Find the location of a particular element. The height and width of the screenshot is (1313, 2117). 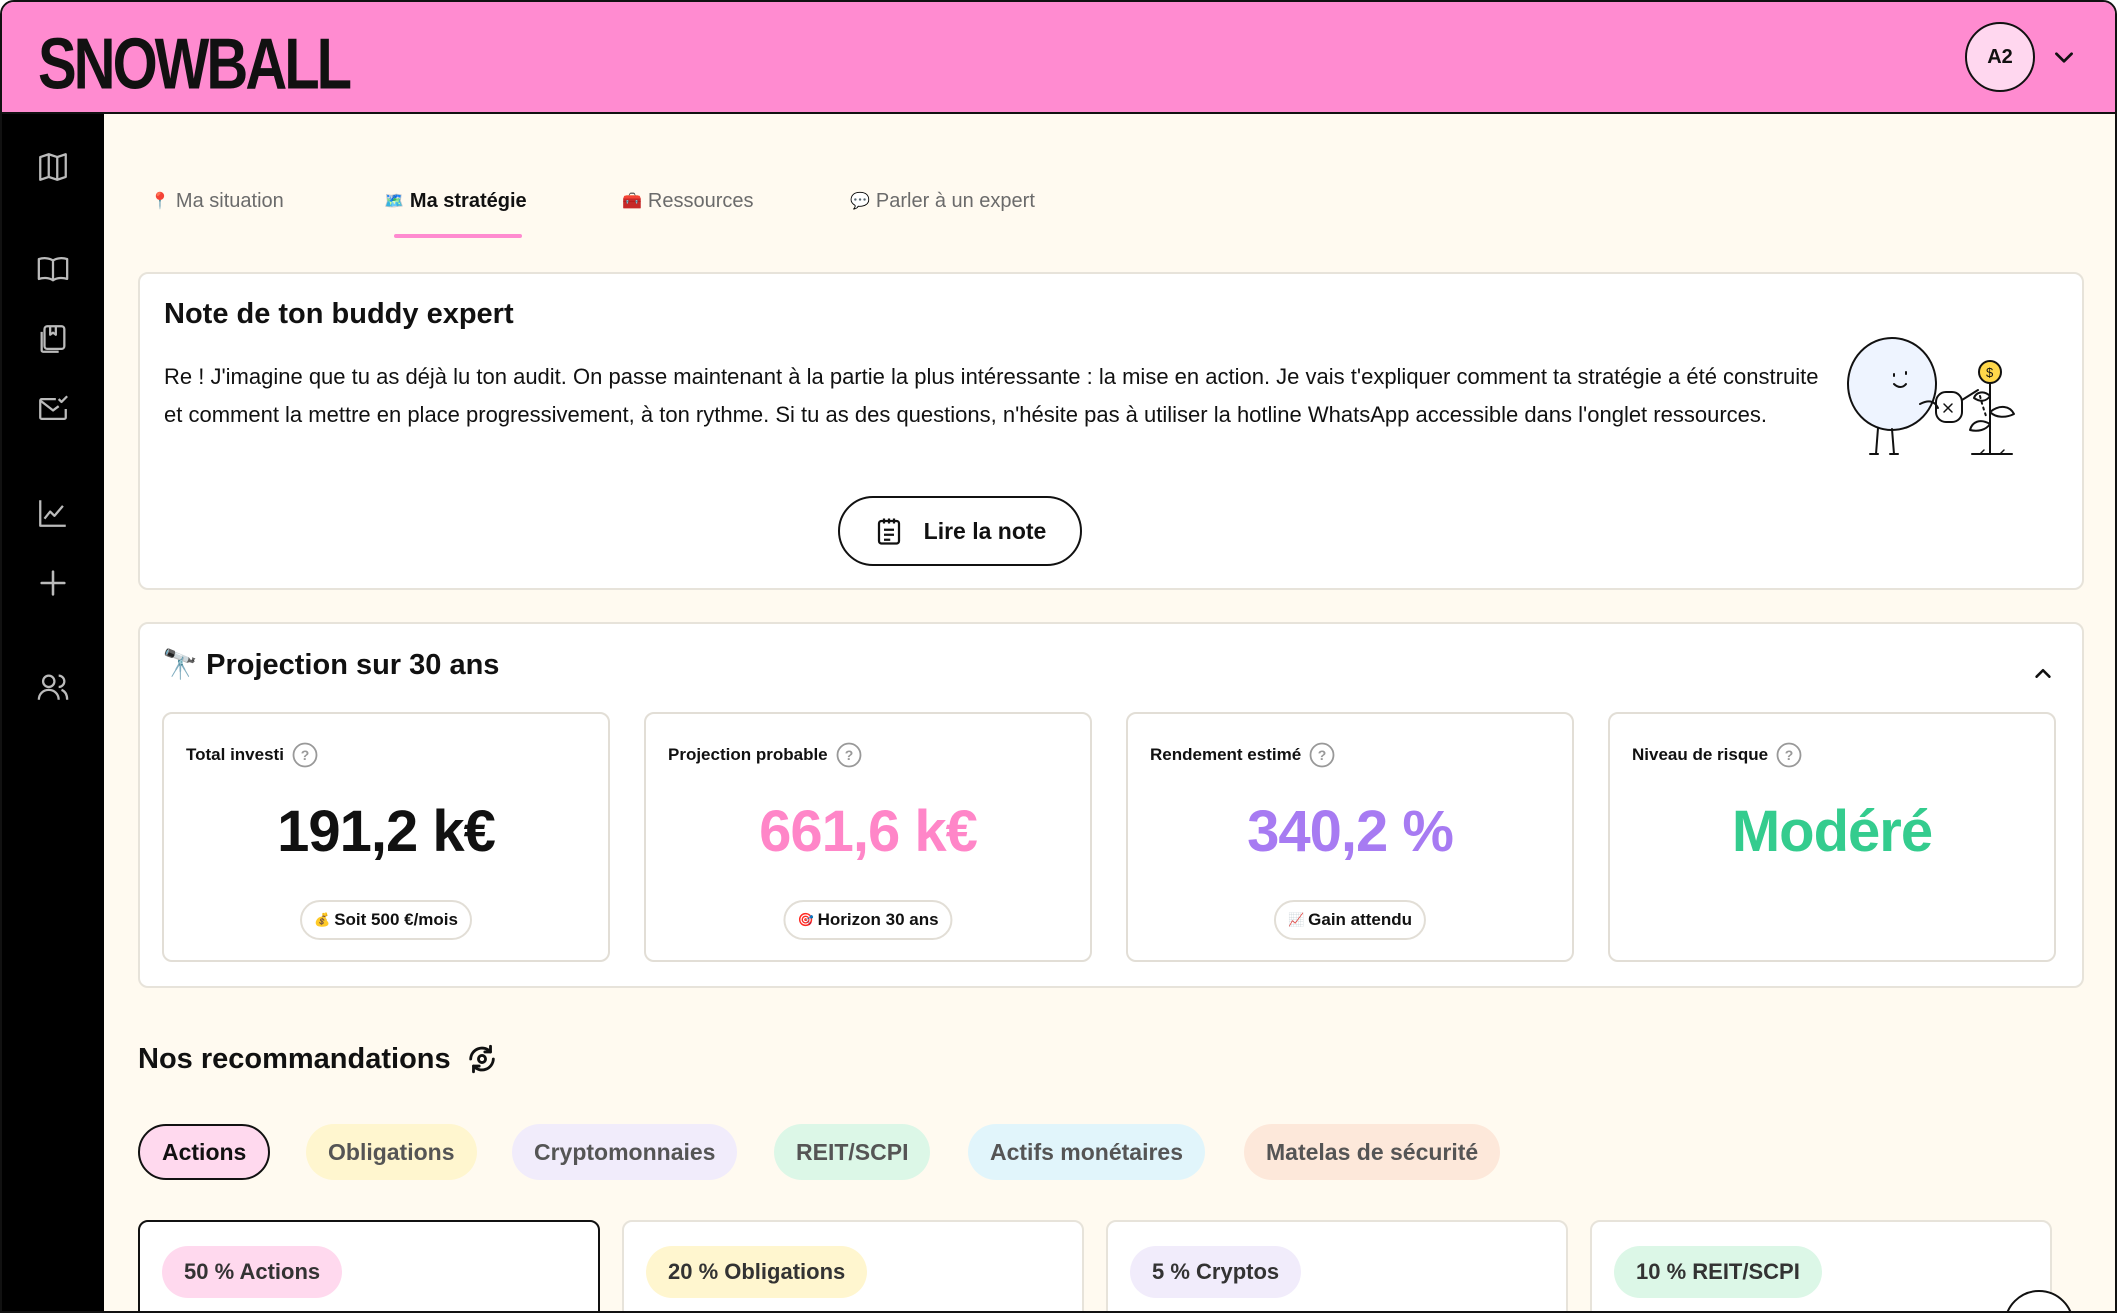

allocation-pill: 20 % Obligations is located at coordinates (757, 1272).